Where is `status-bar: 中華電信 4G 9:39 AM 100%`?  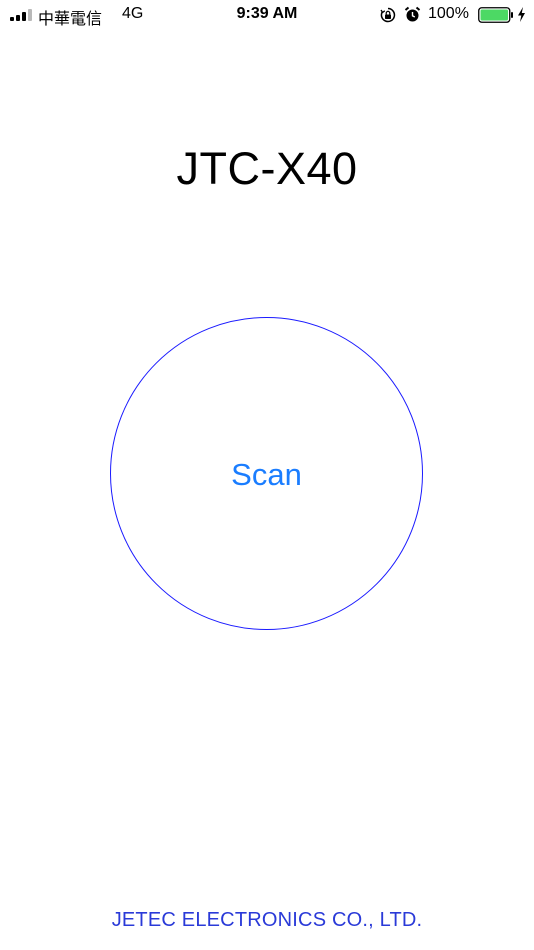
status-bar: 中華電信 4G 9:39 AM 100% is located at coordinates (267, 15).